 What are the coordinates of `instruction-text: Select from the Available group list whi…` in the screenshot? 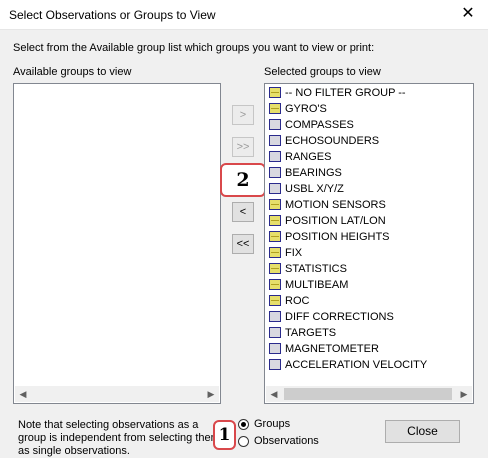 It's located at (194, 48).